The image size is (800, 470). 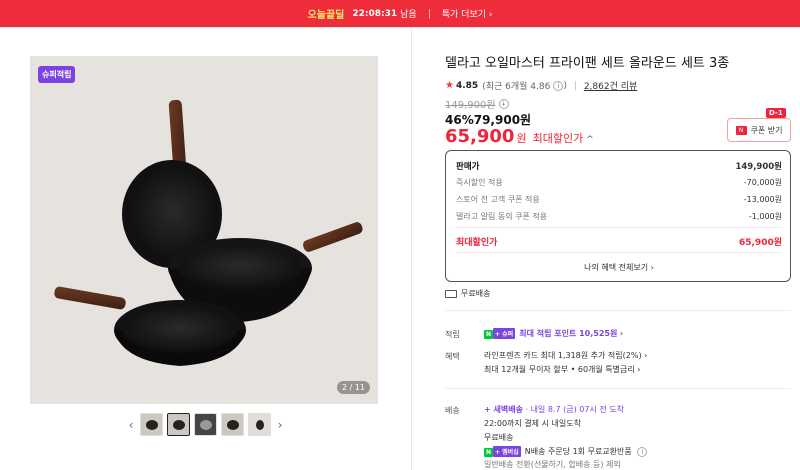 I want to click on max-discount-price: 65,900, so click(x=480, y=136).